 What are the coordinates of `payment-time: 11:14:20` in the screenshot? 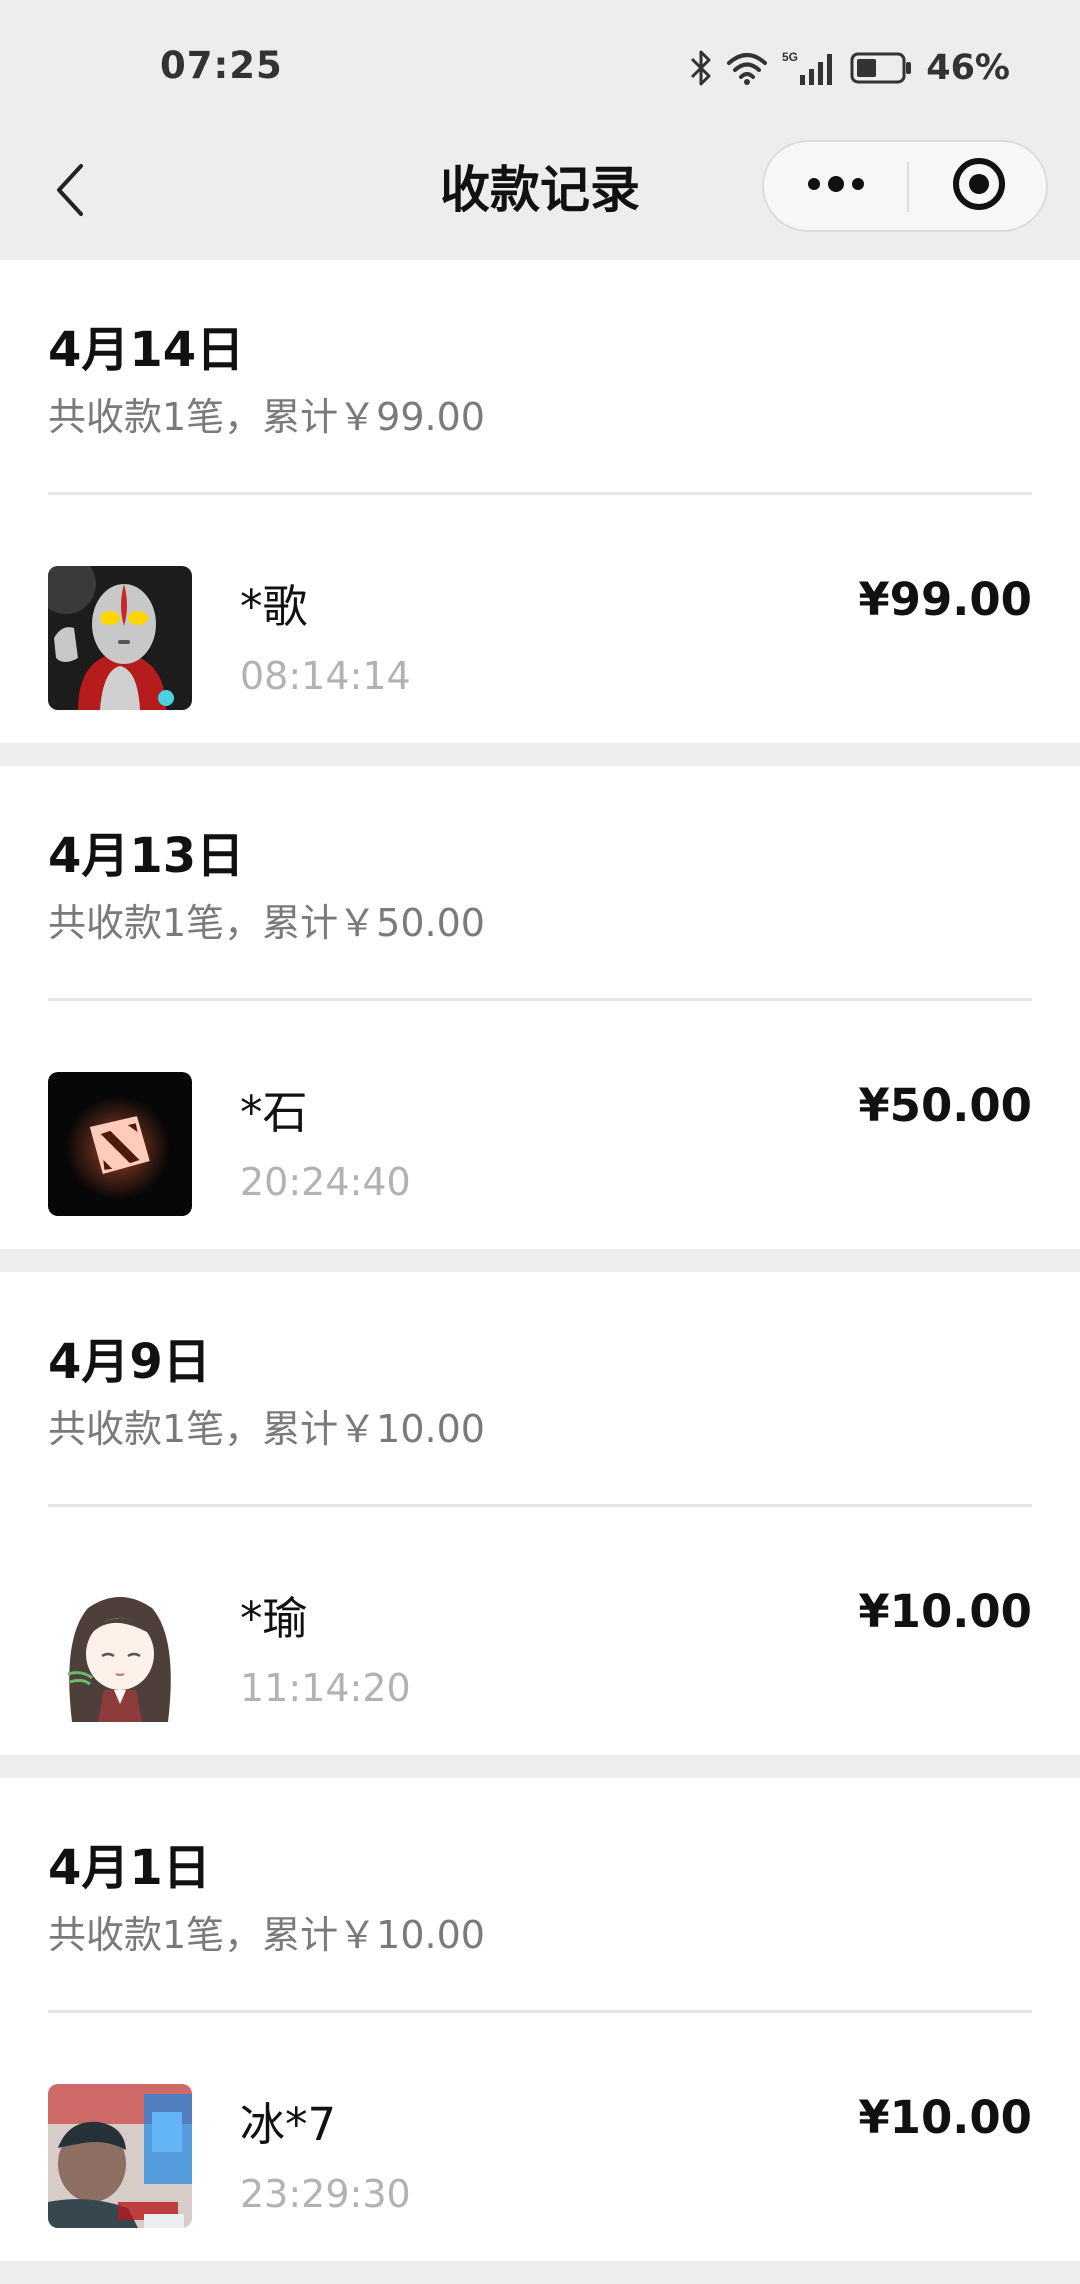 It's located at (325, 1688).